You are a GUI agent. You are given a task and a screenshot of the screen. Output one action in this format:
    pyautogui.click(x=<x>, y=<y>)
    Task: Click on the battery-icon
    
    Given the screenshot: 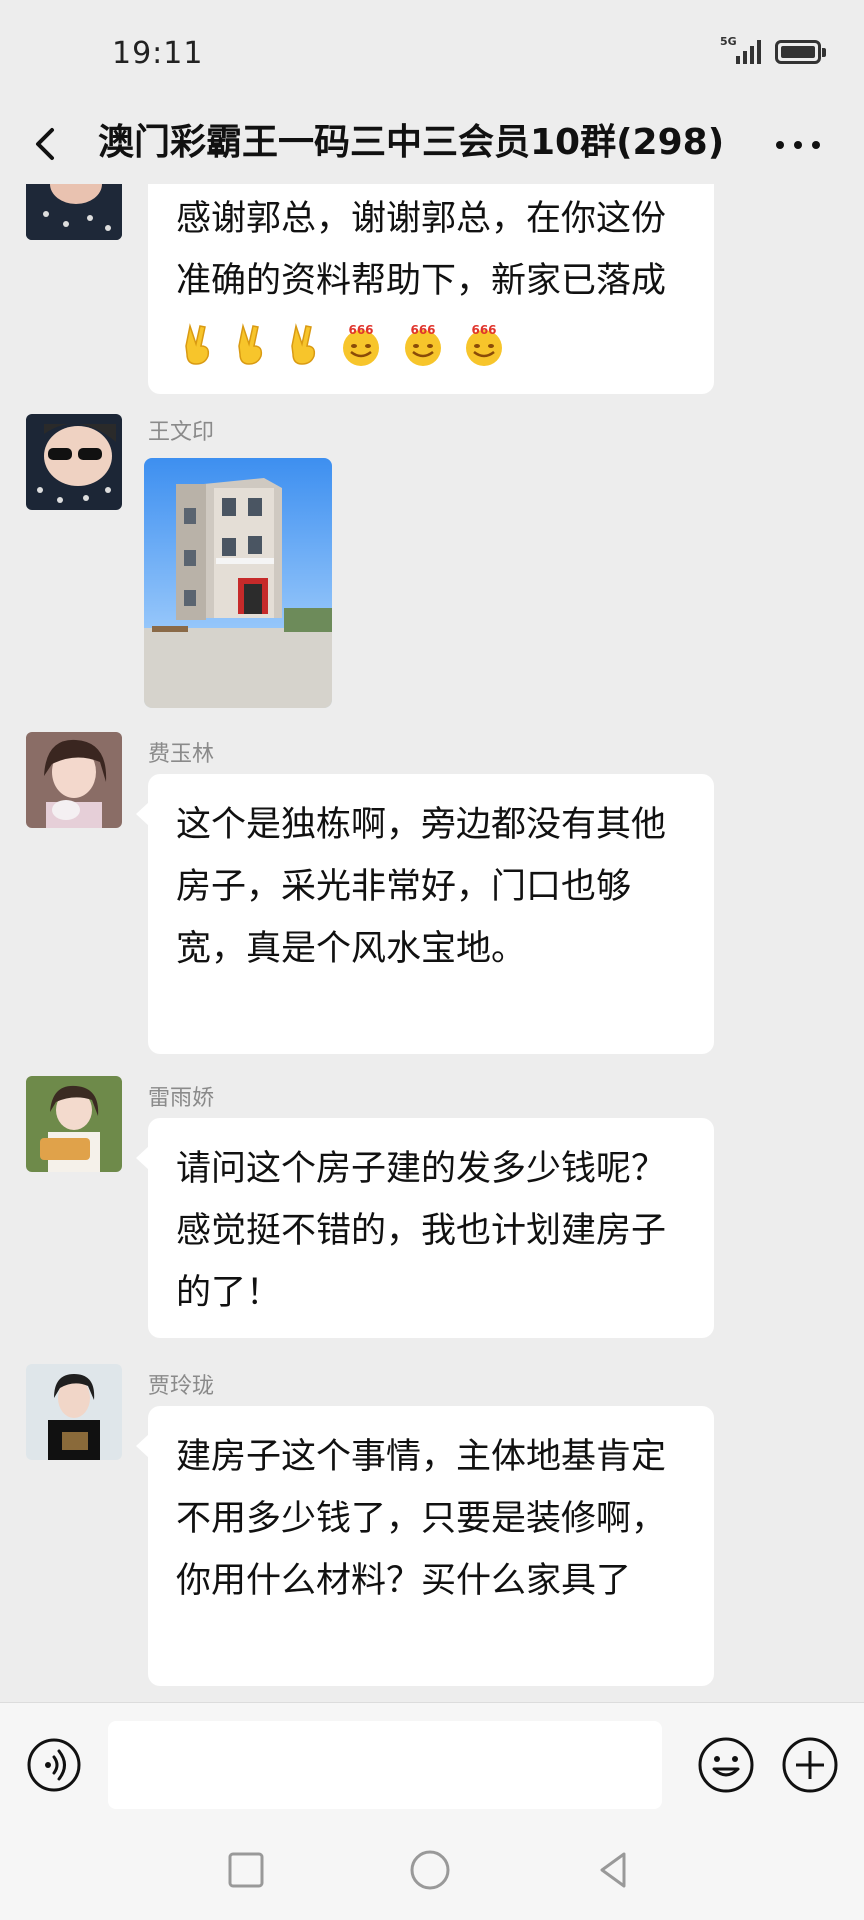 What is the action you would take?
    pyautogui.click(x=800, y=52)
    